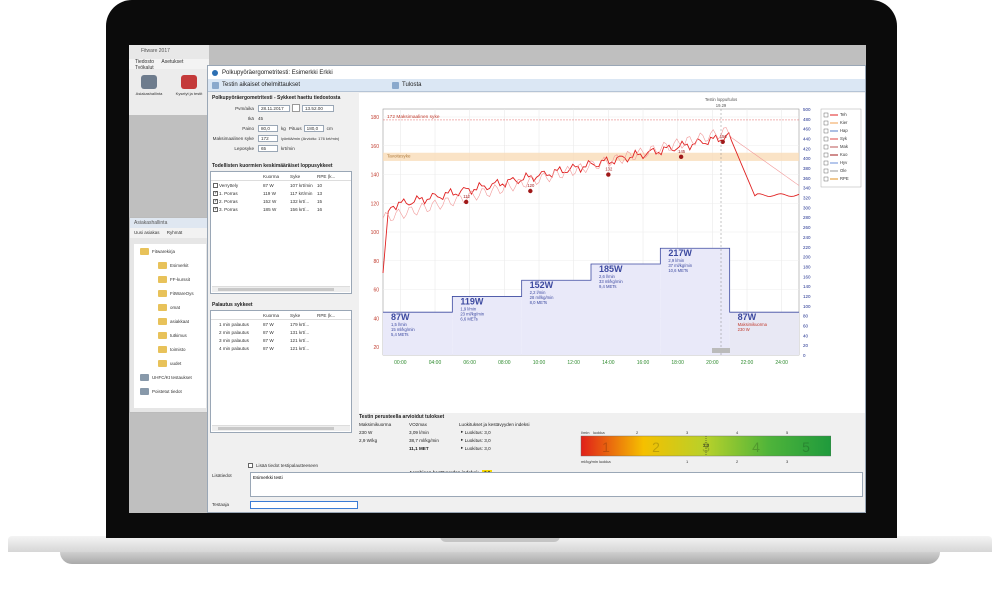 Image resolution: width=1000 pixels, height=600 pixels. I want to click on y-right-tick-label: 300, so click(807, 207).